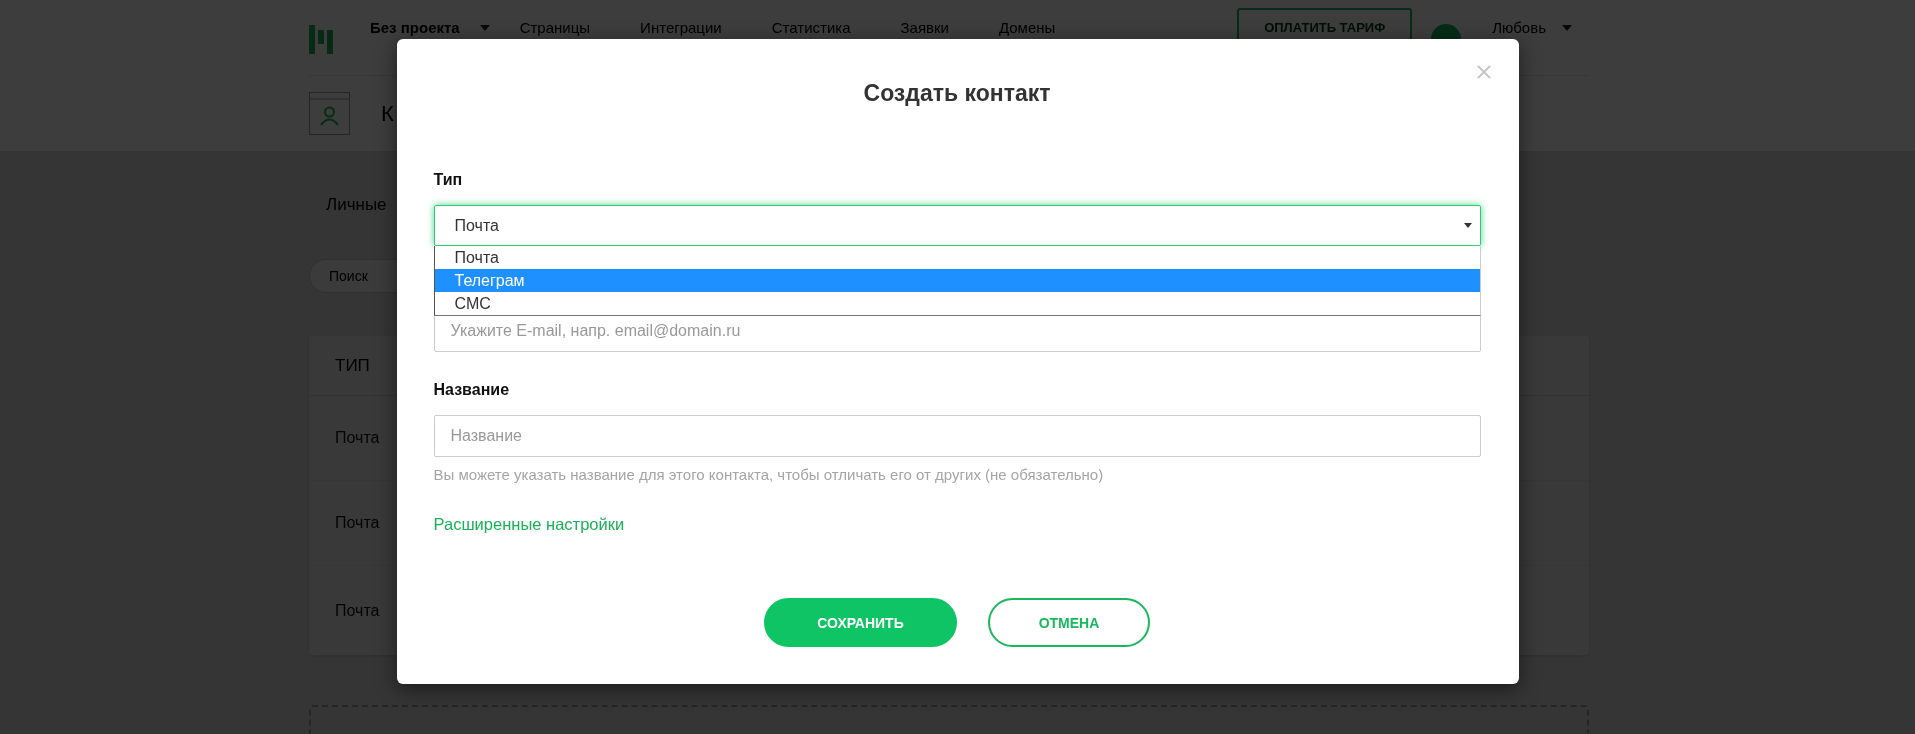  I want to click on caret-icon, so click(1467, 225).